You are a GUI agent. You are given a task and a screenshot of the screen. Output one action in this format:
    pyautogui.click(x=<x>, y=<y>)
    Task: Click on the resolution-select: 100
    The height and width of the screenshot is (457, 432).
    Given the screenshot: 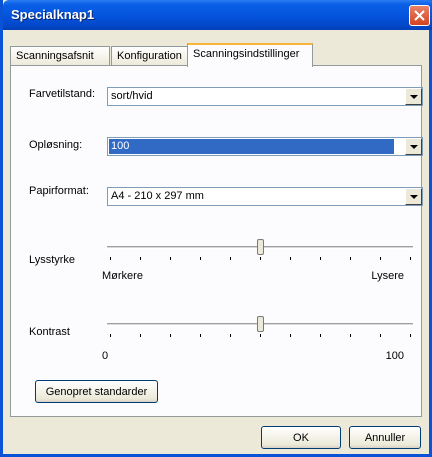 What is the action you would take?
    pyautogui.click(x=265, y=146)
    